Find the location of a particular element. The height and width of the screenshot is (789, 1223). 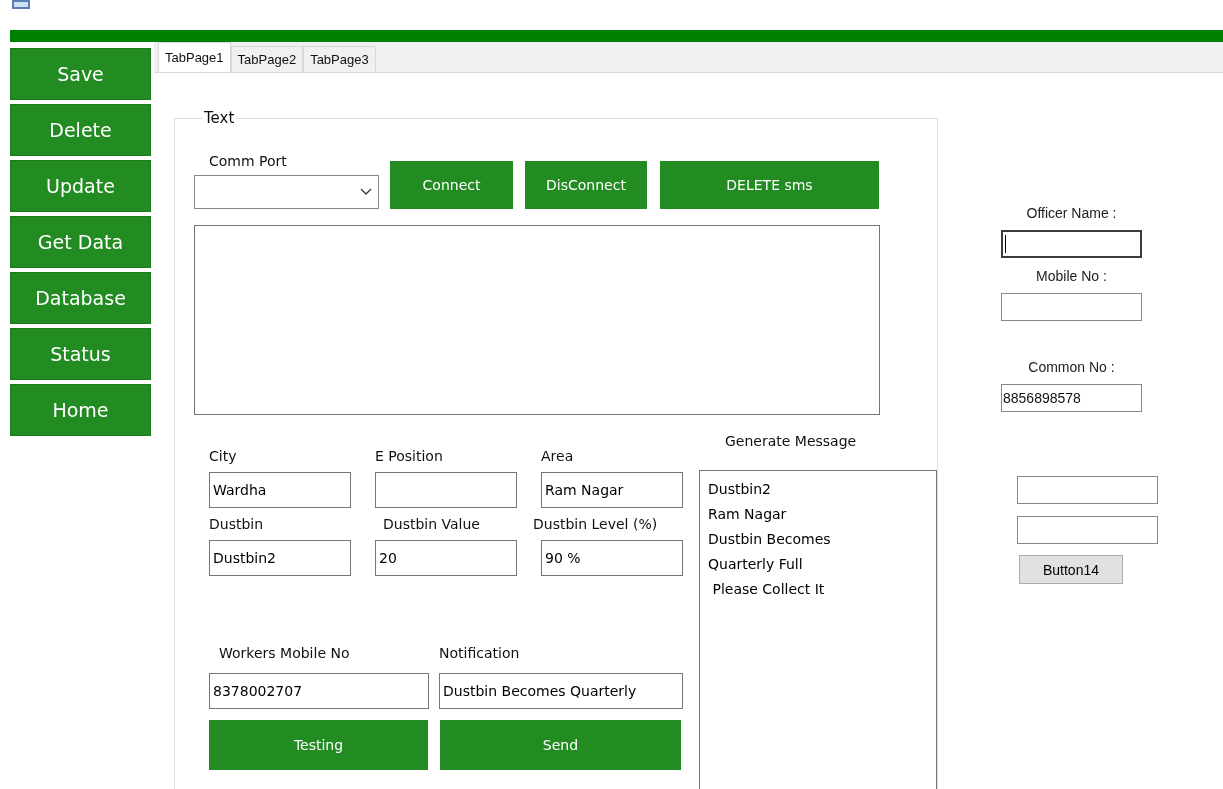

action-button: Connect is located at coordinates (451, 185).